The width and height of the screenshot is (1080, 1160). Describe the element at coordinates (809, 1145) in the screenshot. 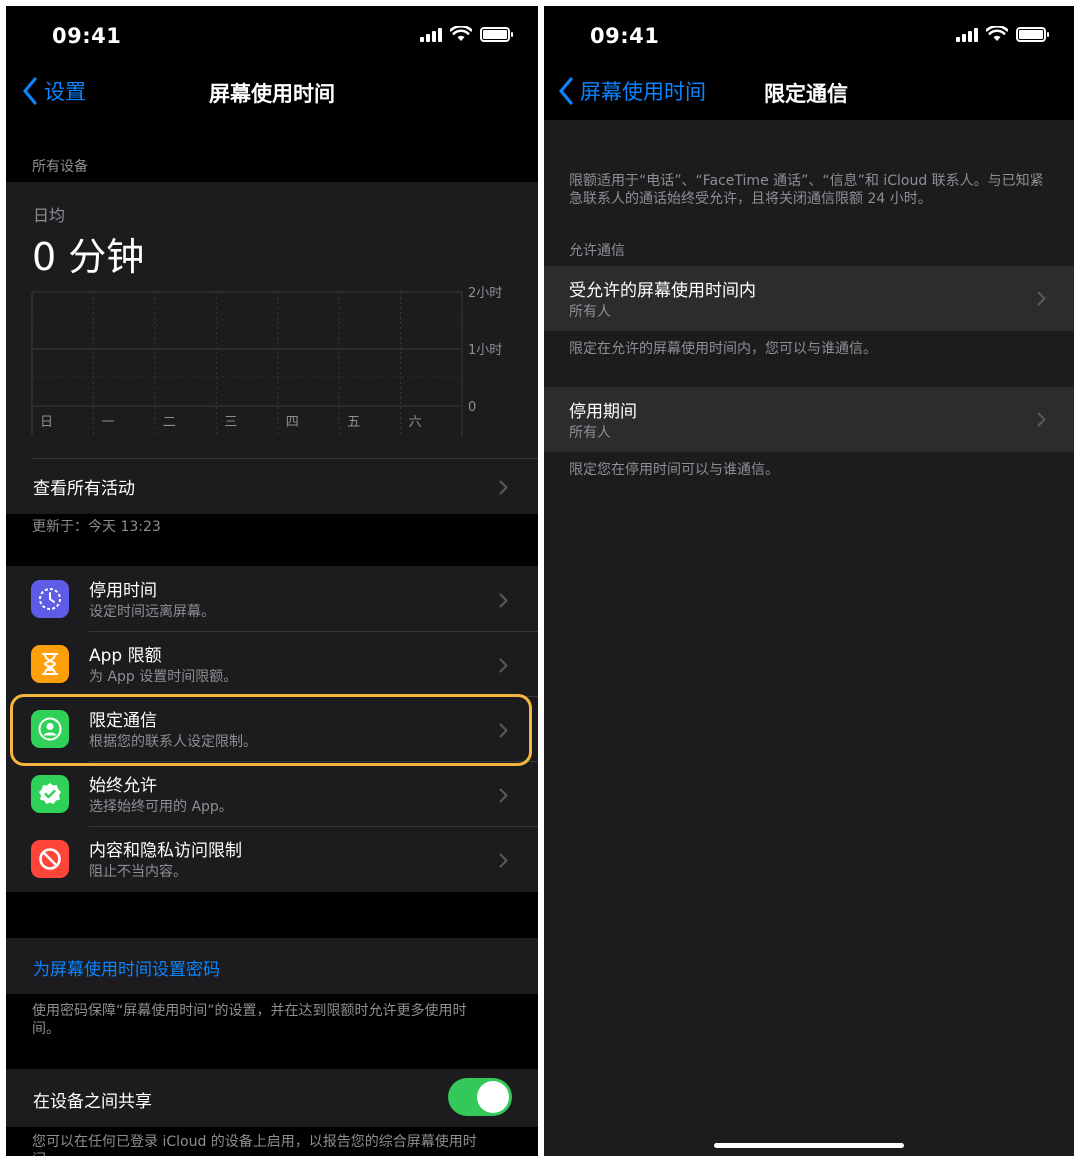

I see `home-indicator` at that location.